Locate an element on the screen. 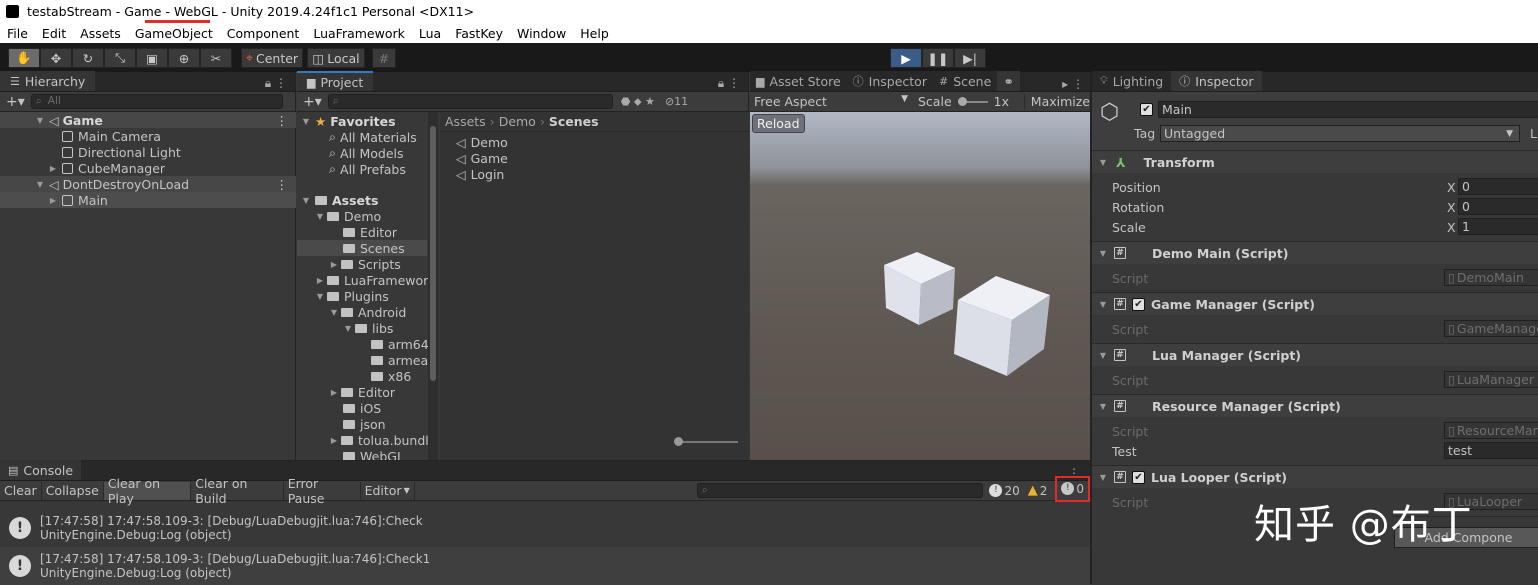 The image size is (1538, 585). menu-luaframework: LuaFramework is located at coordinates (359, 33).